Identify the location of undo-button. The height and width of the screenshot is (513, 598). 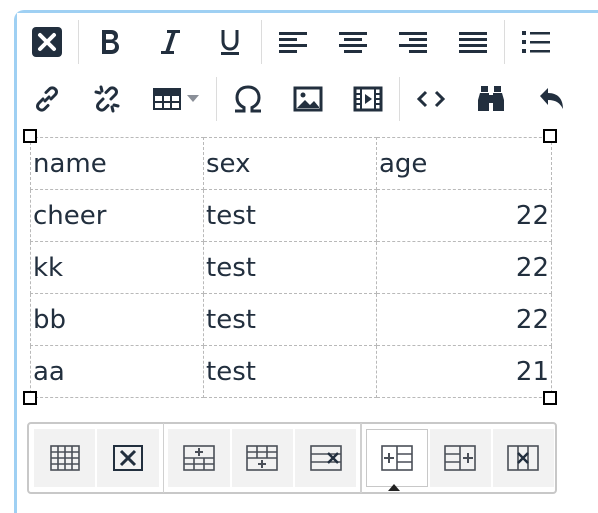
(551, 98).